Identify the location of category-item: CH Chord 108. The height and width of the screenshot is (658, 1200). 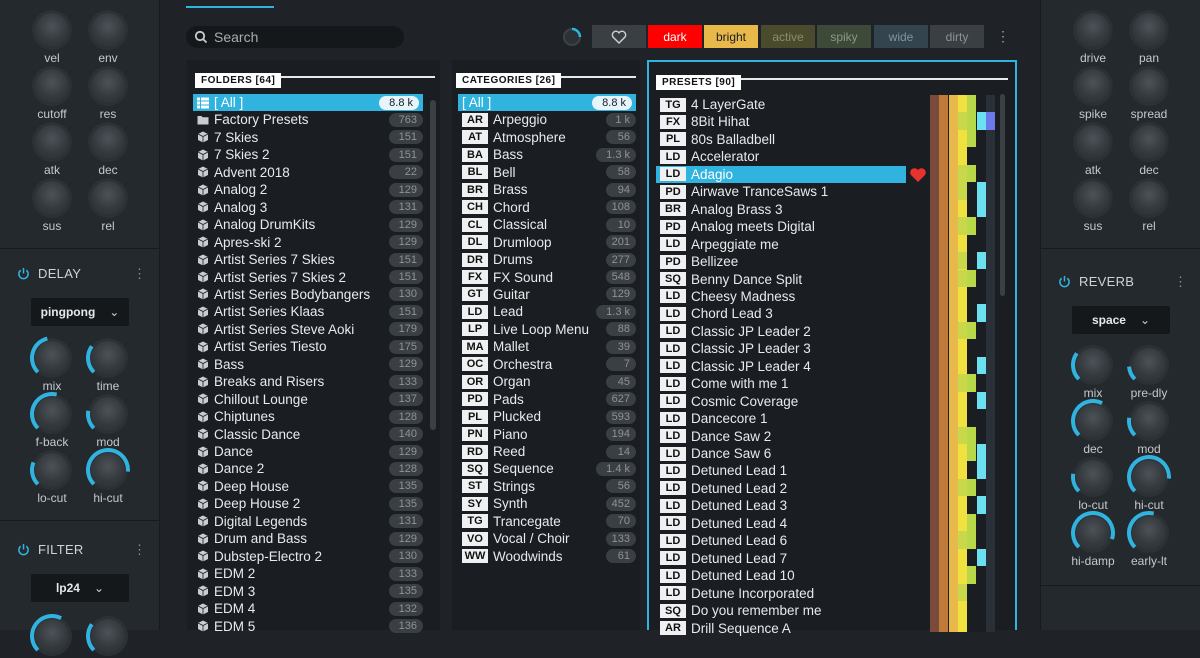
(547, 207).